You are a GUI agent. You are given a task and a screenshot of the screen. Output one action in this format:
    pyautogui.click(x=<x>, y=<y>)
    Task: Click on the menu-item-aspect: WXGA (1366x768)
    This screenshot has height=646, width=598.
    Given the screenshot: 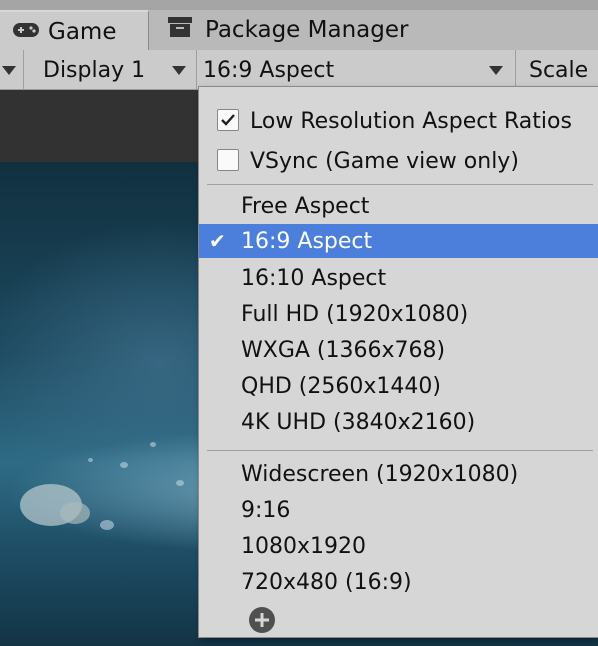 What is the action you would take?
    pyautogui.click(x=398, y=350)
    